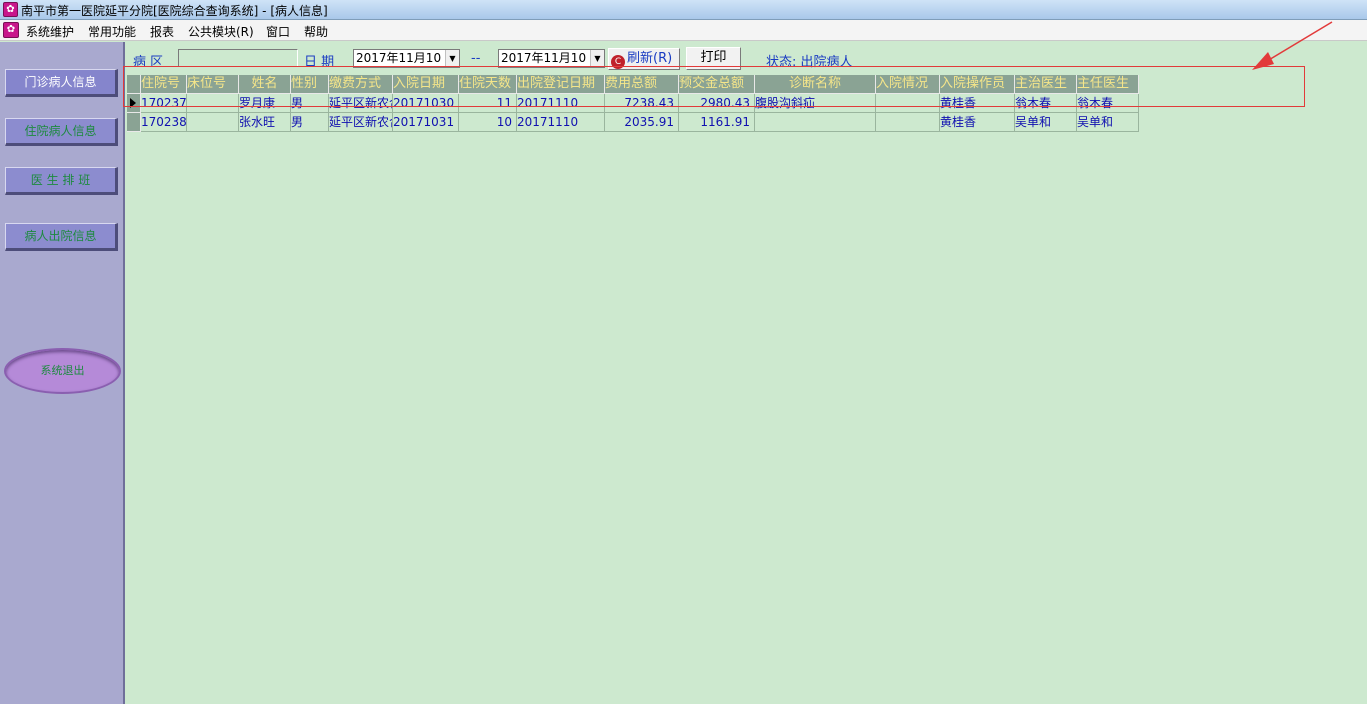 This screenshot has width=1367, height=704. What do you see at coordinates (50, 31) in the screenshot?
I see `menu-system-maintenance: 系统维护` at bounding box center [50, 31].